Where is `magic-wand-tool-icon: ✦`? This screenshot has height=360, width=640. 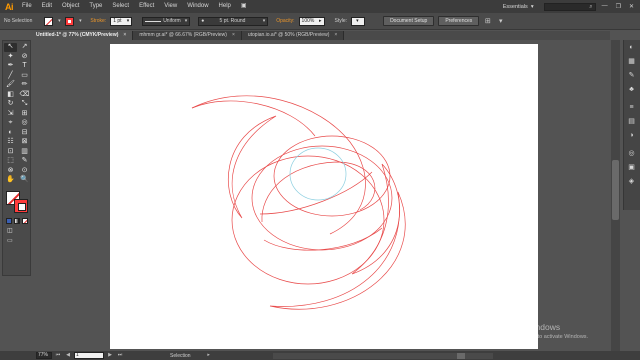 magic-wand-tool-icon: ✦ is located at coordinates (10, 57).